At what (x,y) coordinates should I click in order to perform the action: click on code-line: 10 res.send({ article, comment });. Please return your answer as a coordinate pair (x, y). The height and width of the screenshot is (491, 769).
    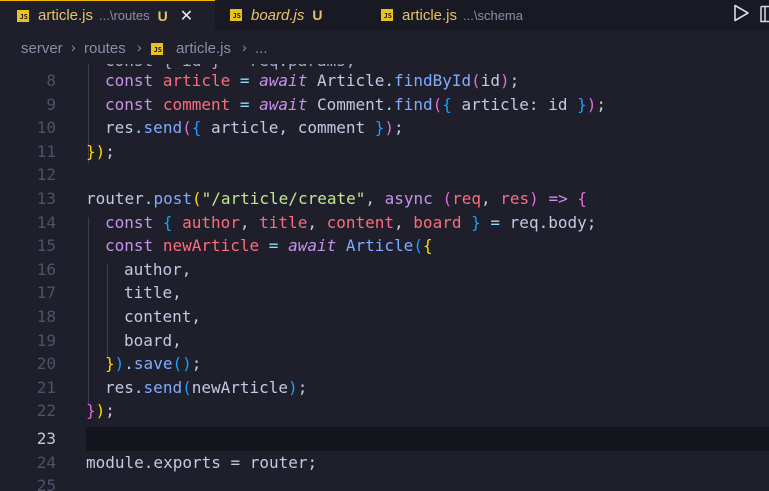
    Looking at the image, I should click on (384, 128).